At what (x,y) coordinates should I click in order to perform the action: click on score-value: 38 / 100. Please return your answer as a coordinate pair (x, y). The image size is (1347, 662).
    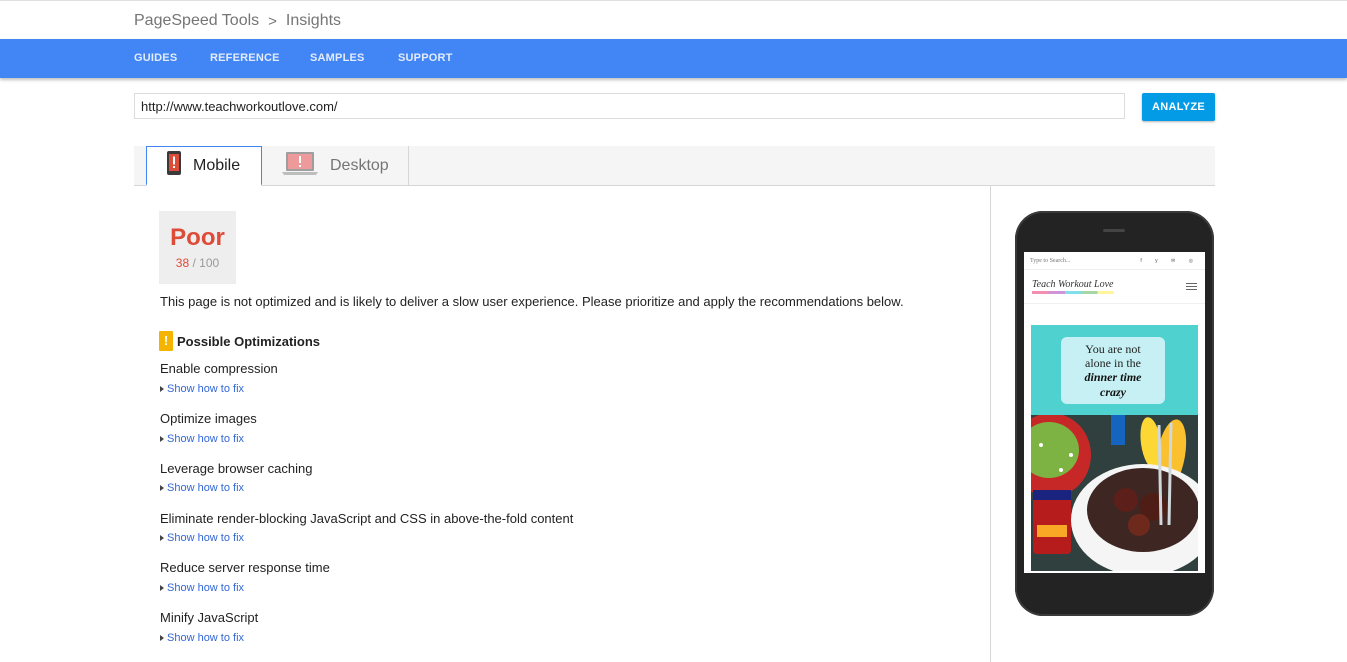
    Looking at the image, I should click on (197, 263).